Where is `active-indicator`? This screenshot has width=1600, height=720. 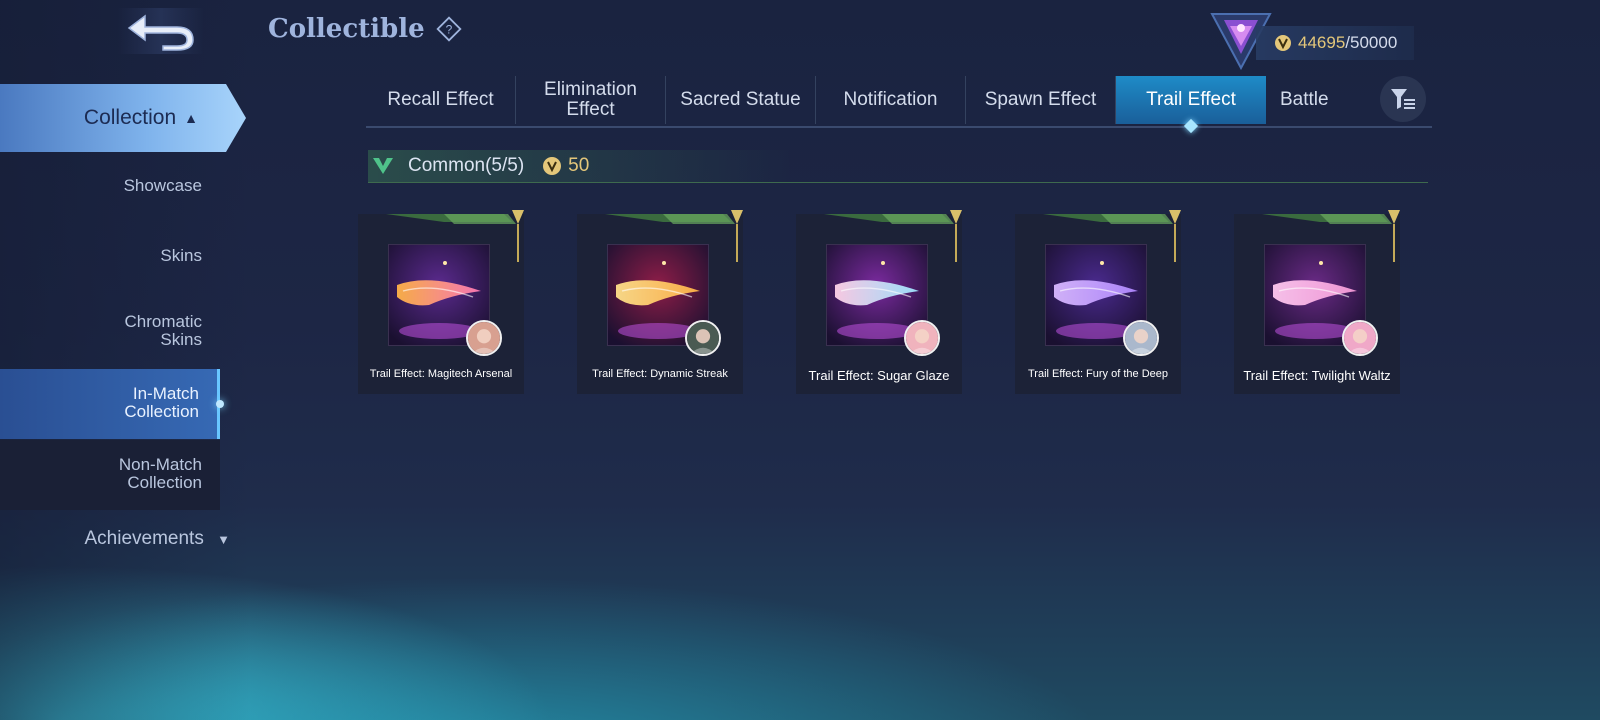 active-indicator is located at coordinates (220, 404).